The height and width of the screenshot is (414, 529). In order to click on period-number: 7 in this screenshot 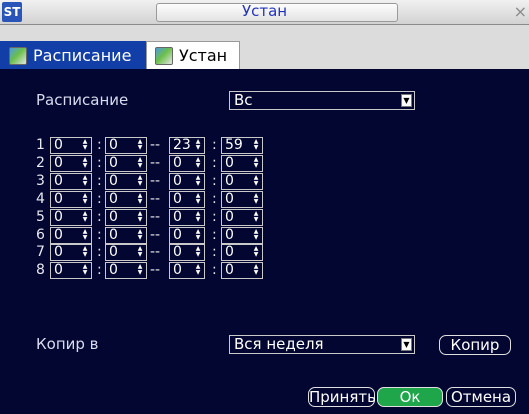, I will do `click(40, 252)`.